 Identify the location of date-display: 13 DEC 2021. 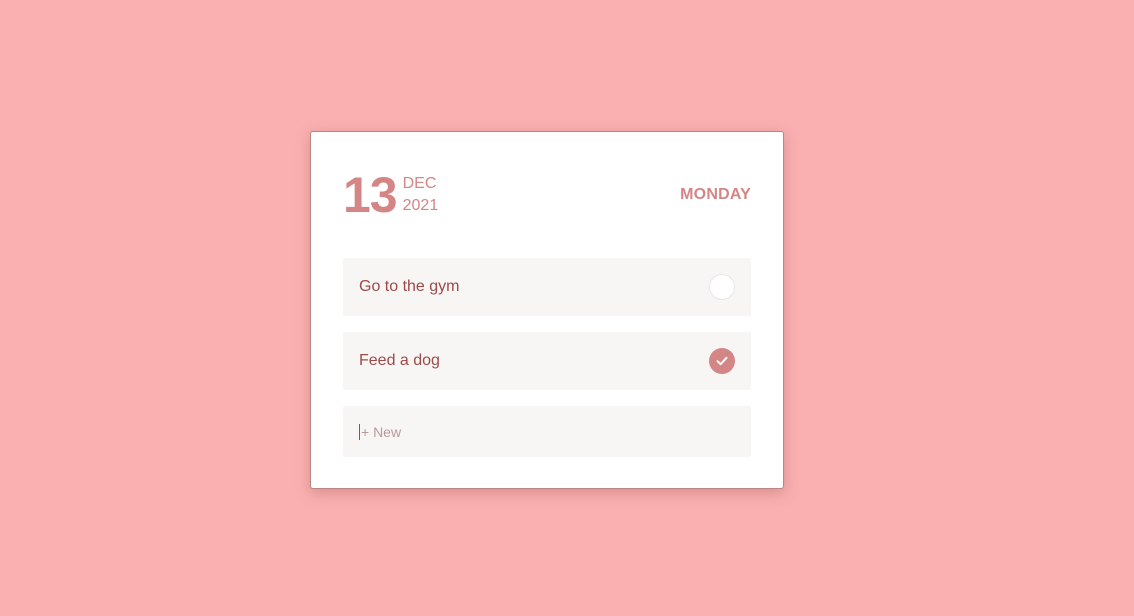
(390, 195).